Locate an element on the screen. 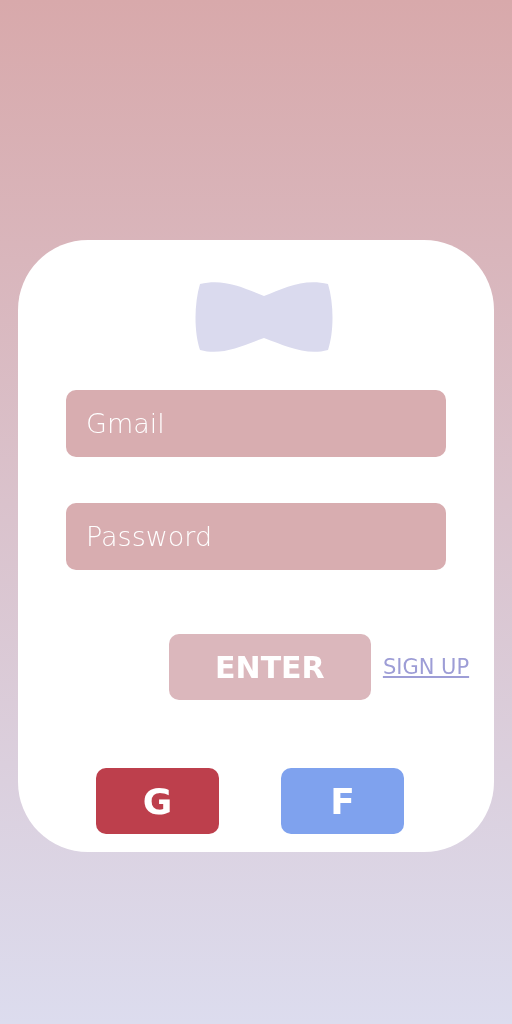  input-field: Password is located at coordinates (256, 536).